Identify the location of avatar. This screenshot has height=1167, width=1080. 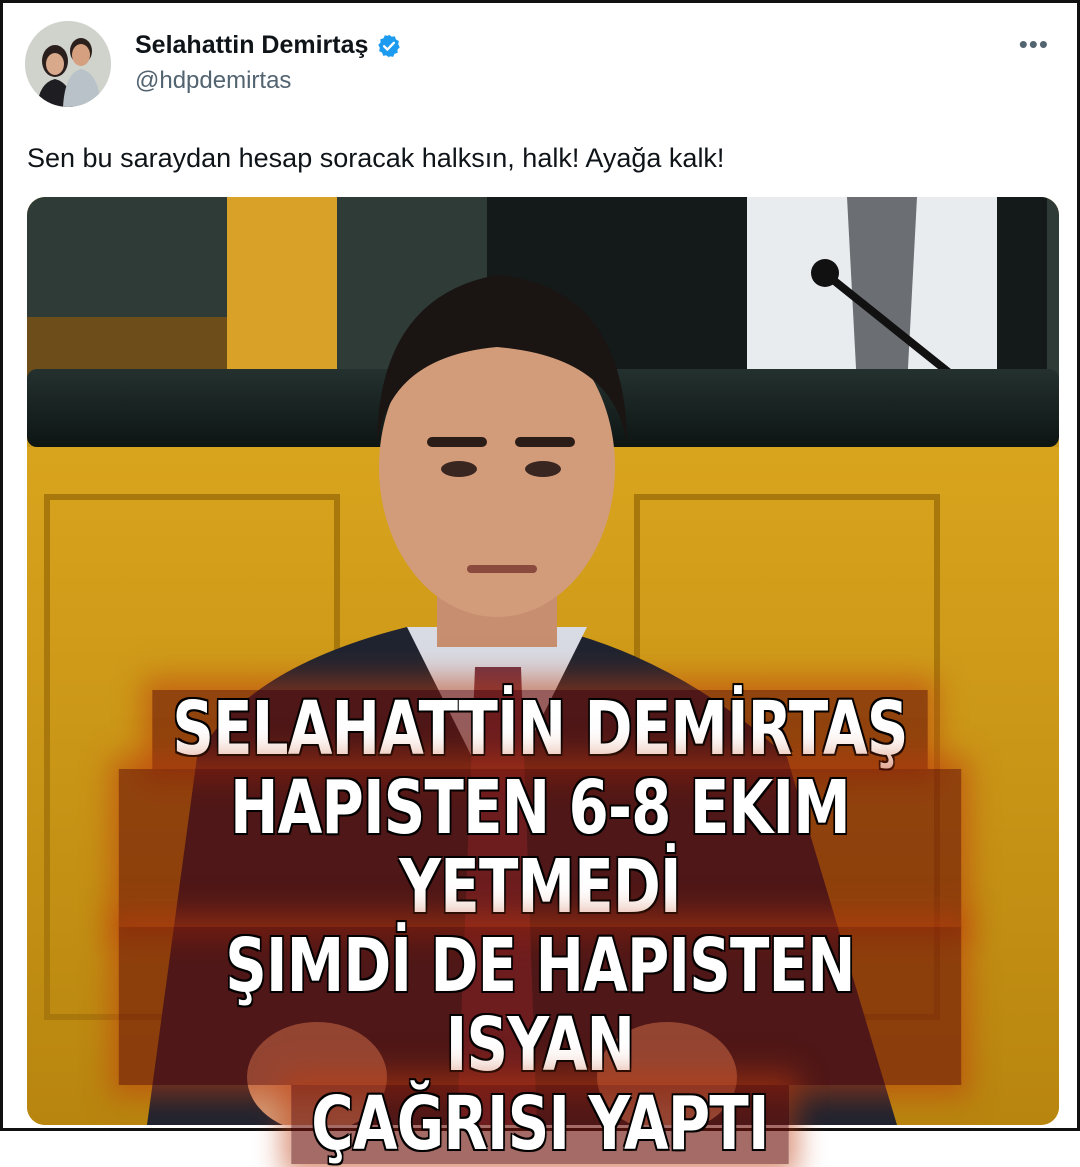
(68, 64).